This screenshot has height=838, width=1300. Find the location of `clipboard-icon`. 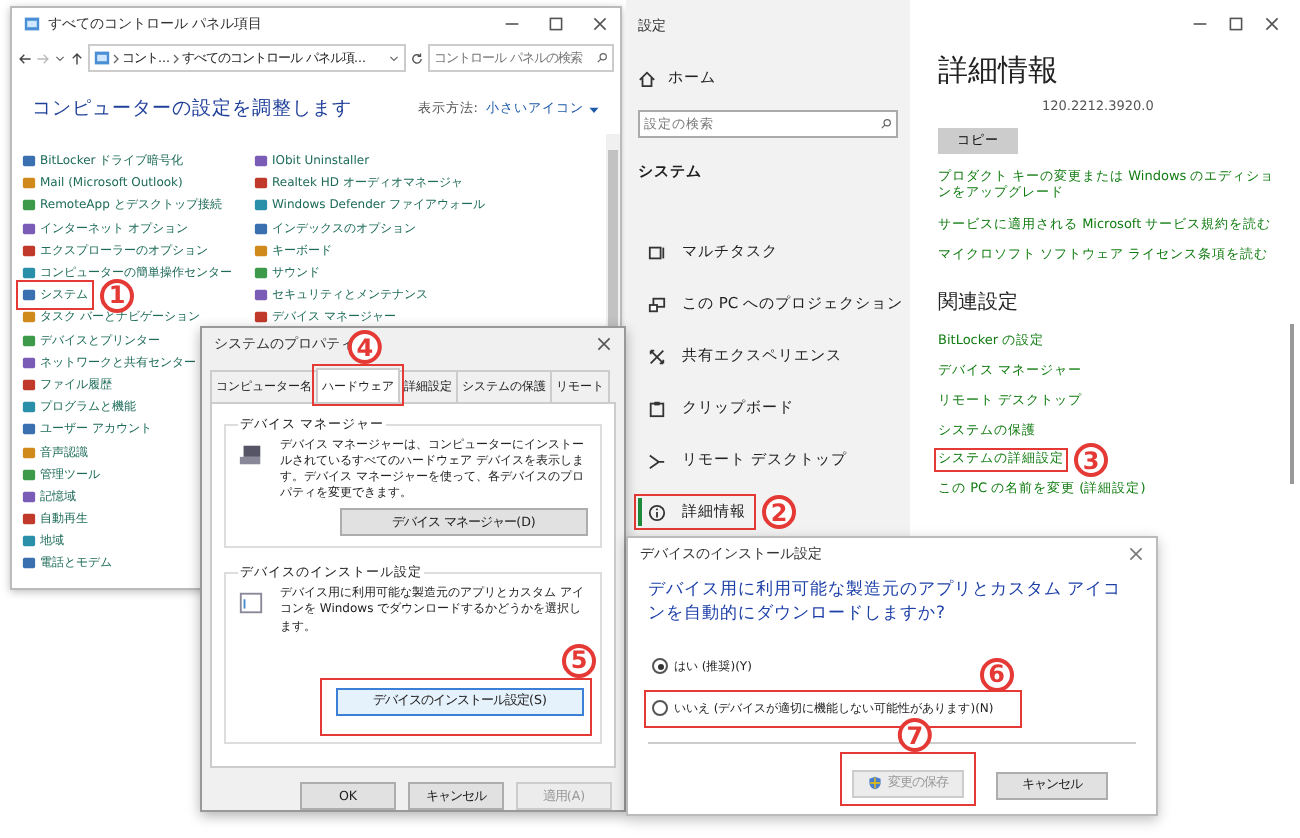

clipboard-icon is located at coordinates (657, 408).